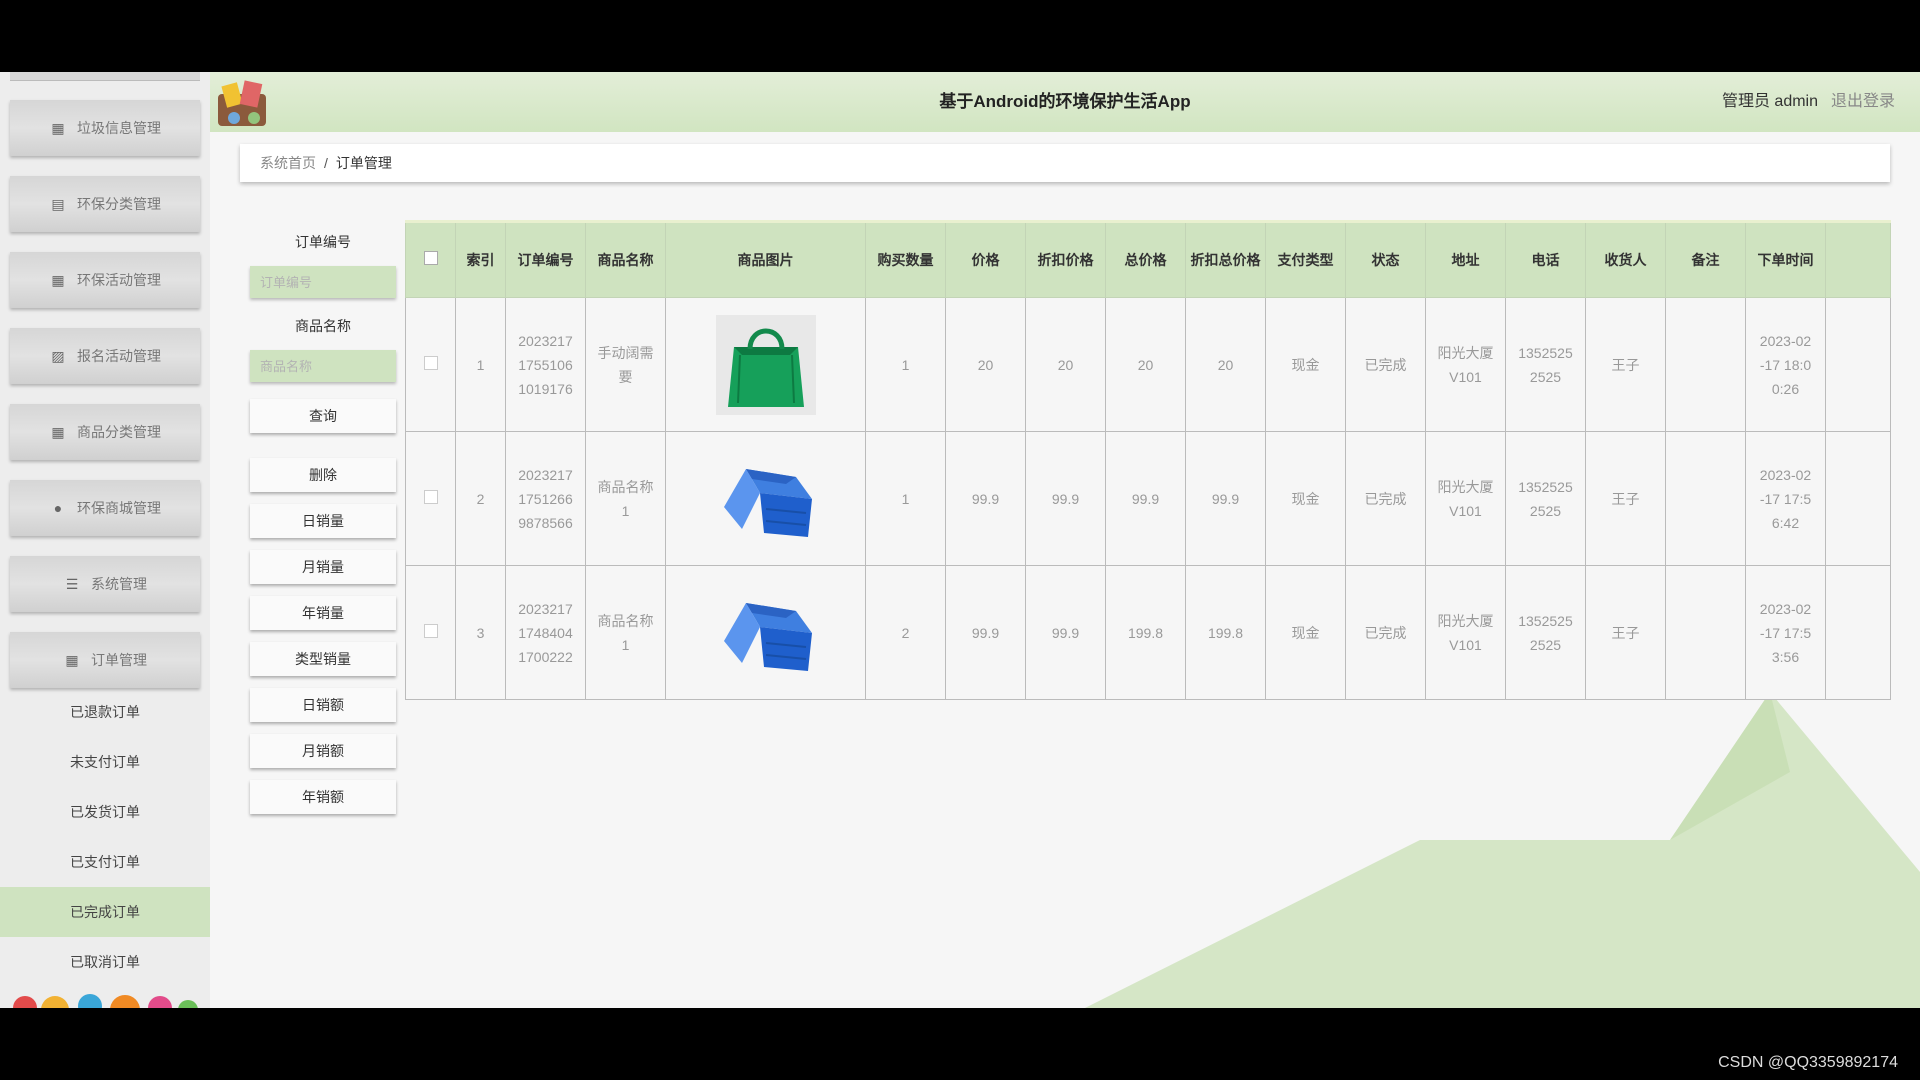 The width and height of the screenshot is (1920, 1080). Describe the element at coordinates (105, 712) in the screenshot. I see `sidebar-sub-refunded-orders: 已退款订单` at that location.